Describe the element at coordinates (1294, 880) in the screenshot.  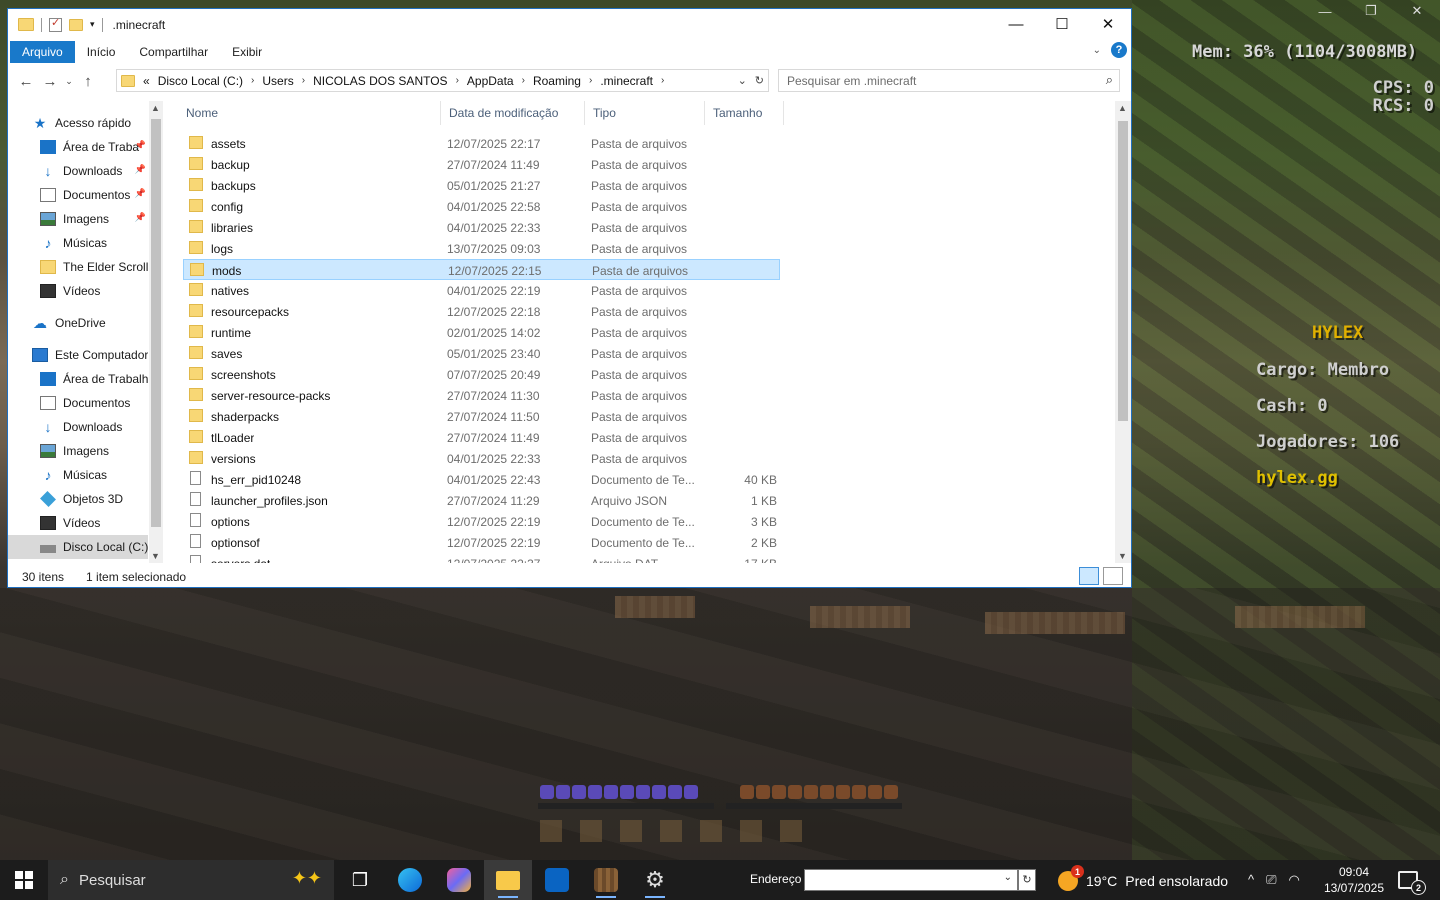
I see `wifi-icon: ◠` at that location.